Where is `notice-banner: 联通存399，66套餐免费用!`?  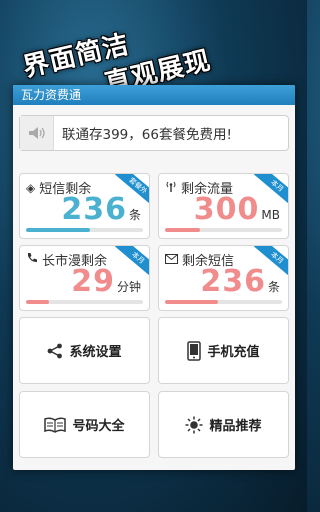
notice-banner: 联通存399，66套餐免费用! is located at coordinates (154, 133).